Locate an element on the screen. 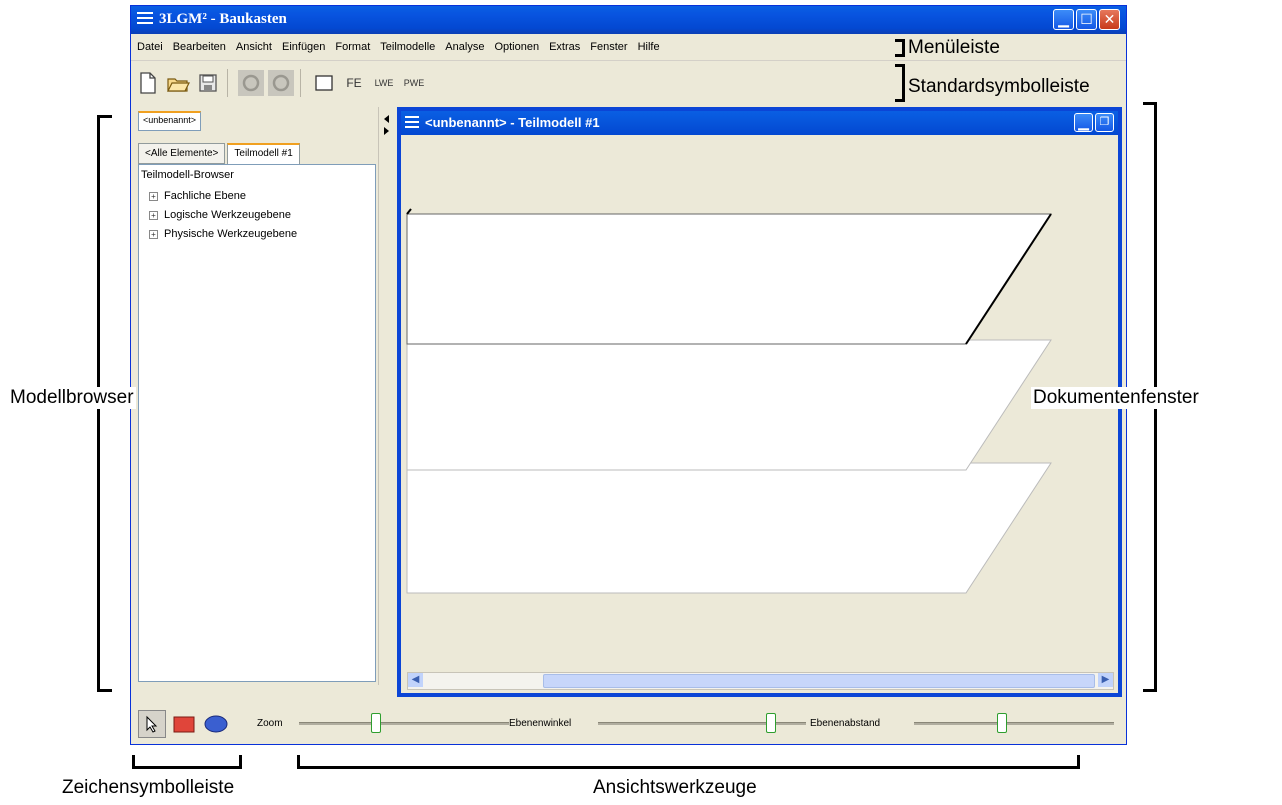  zoom-label: Zoom is located at coordinates (270, 723).